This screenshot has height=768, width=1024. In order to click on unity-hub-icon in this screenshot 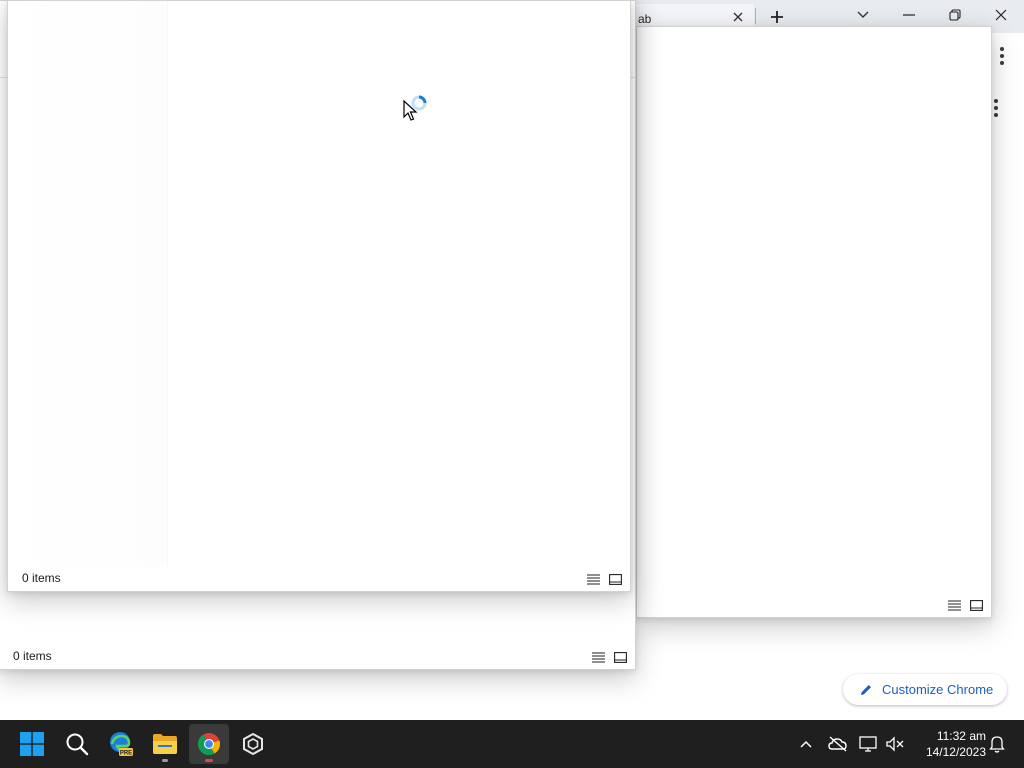, I will do `click(253, 744)`.